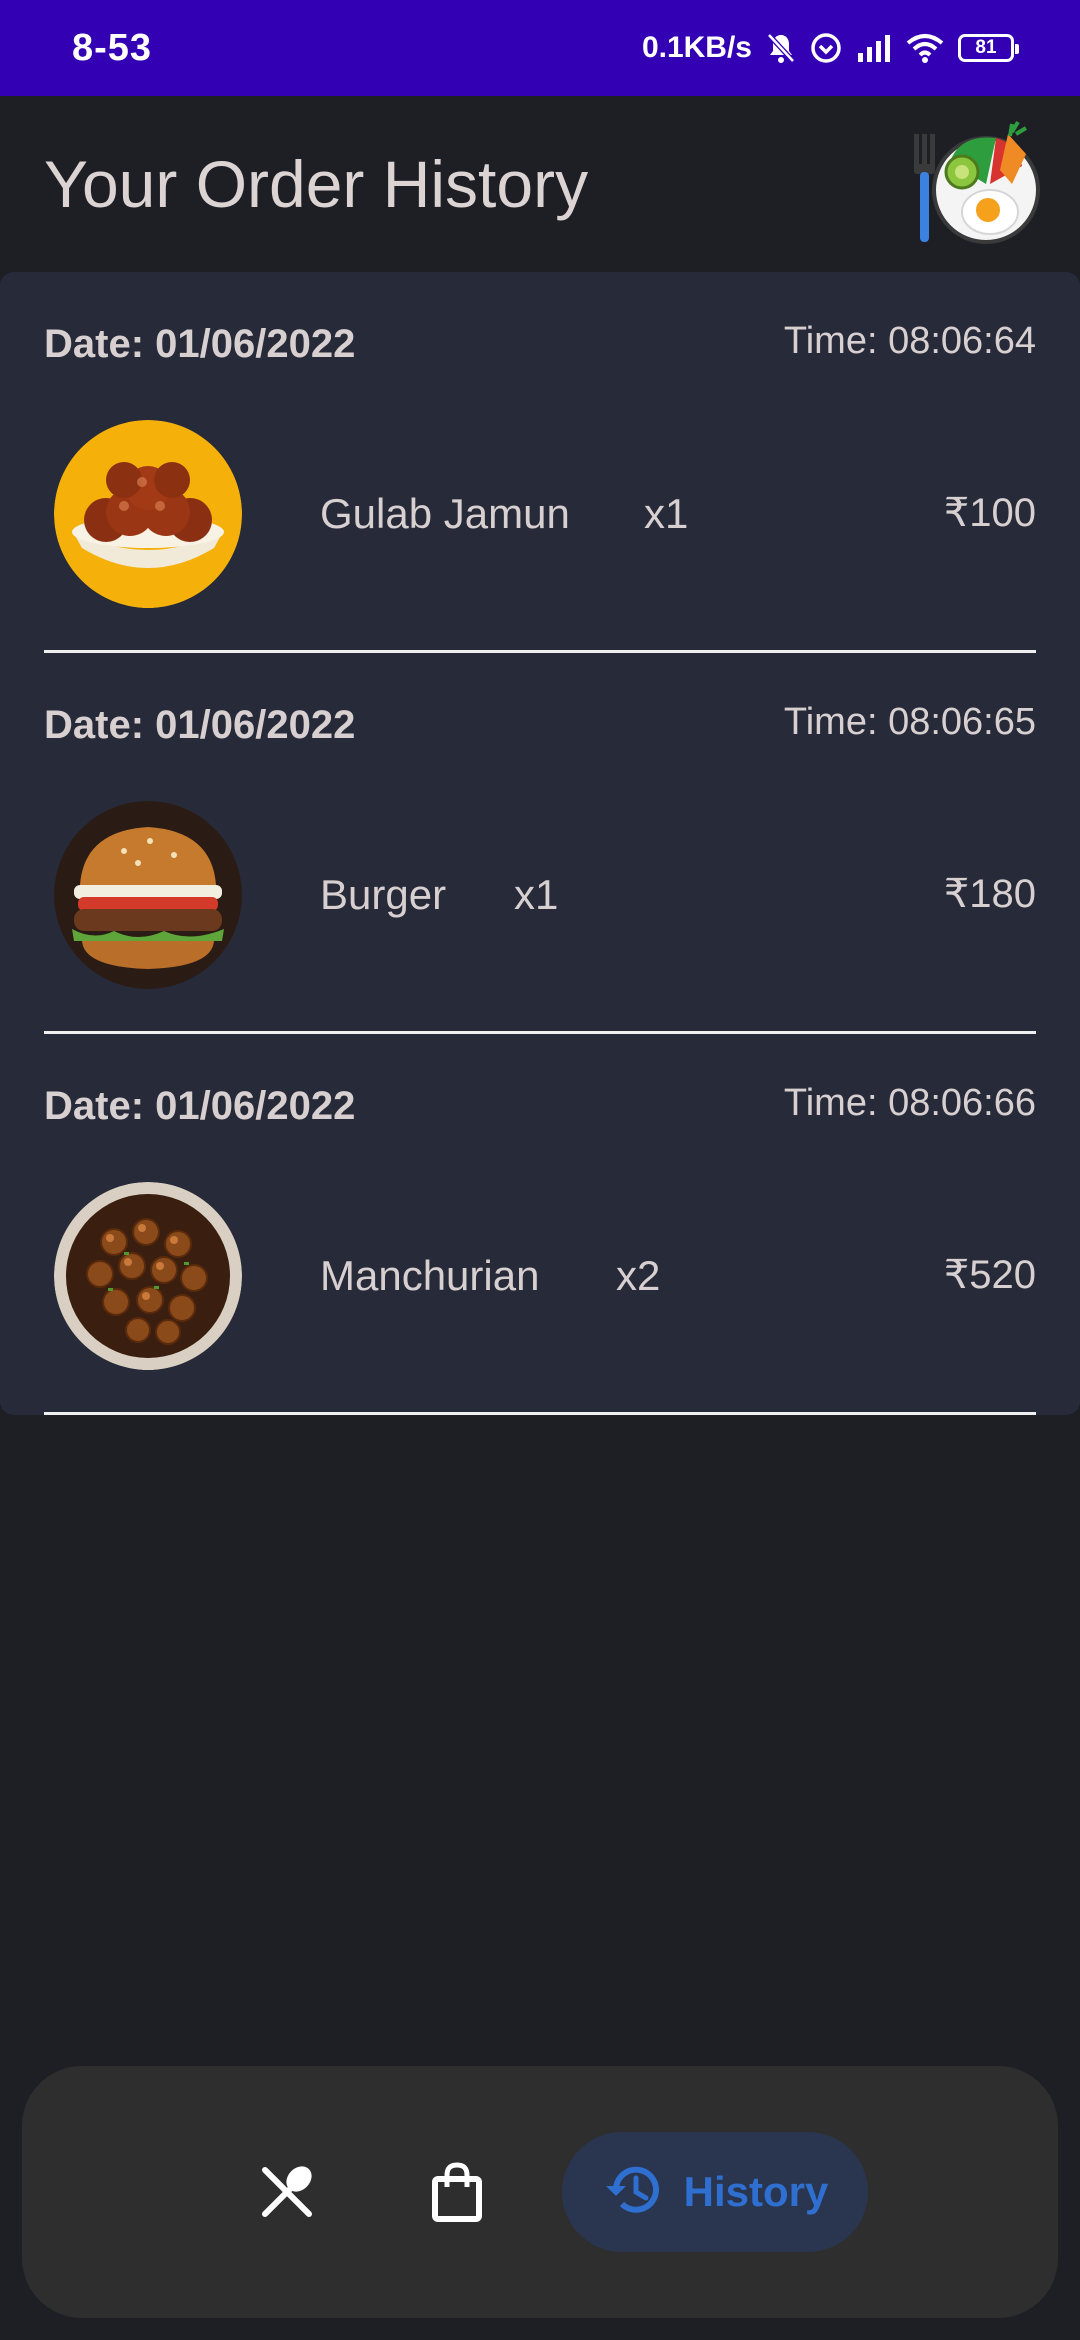  I want to click on order-time: Time: 08:06:64, so click(909, 341).